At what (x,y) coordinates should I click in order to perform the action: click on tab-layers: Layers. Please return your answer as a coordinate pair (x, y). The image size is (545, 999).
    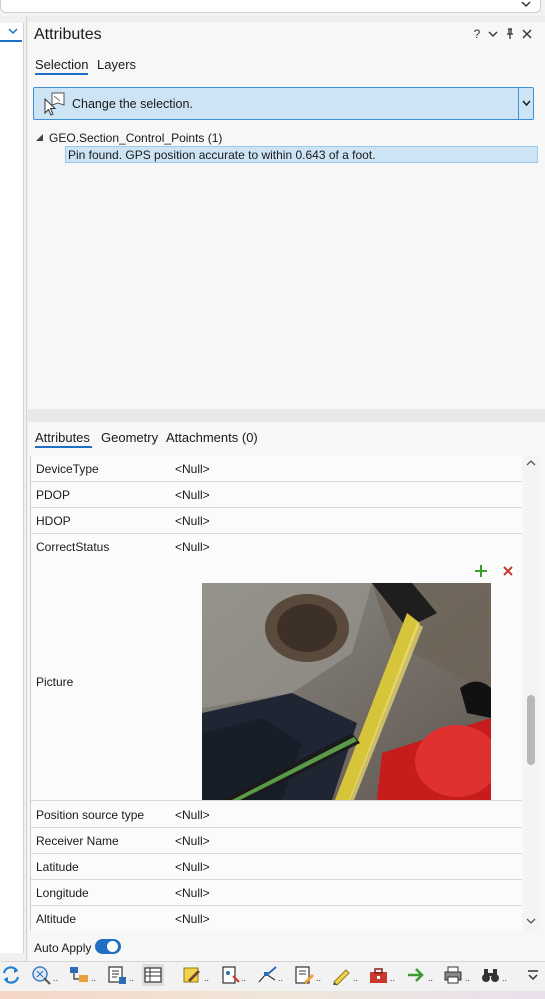
    Looking at the image, I should click on (116, 64).